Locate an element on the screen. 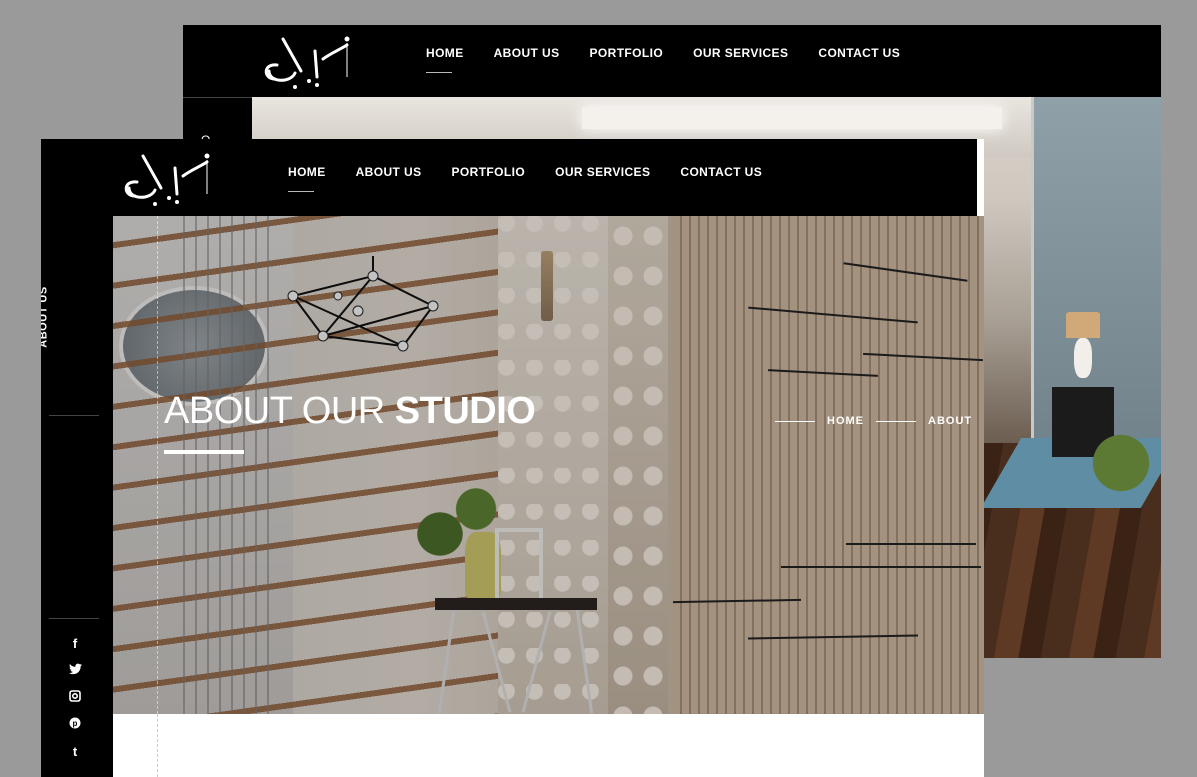 The image size is (1197, 777). page-title-light: ABOUT OUR is located at coordinates (279, 411).